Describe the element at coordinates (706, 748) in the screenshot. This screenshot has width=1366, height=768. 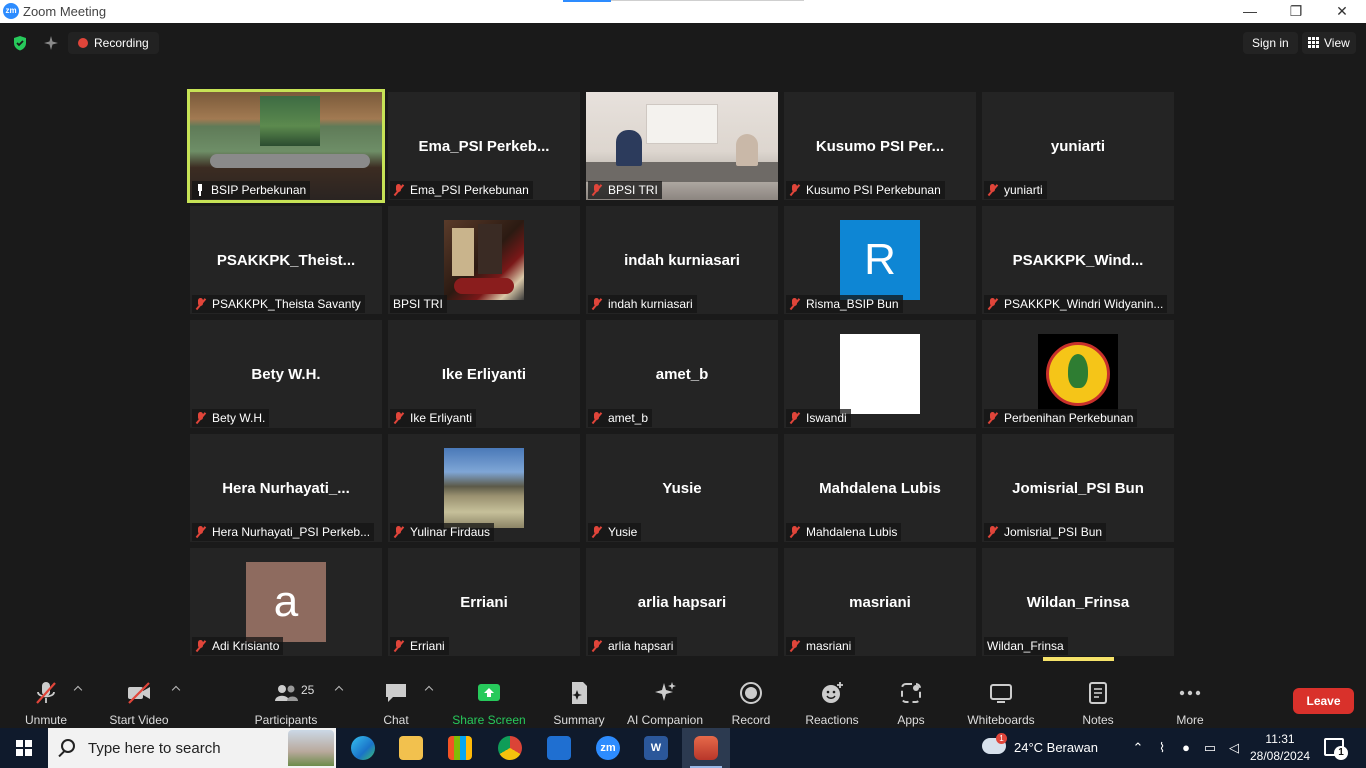
I see `taskbar-recorder` at that location.